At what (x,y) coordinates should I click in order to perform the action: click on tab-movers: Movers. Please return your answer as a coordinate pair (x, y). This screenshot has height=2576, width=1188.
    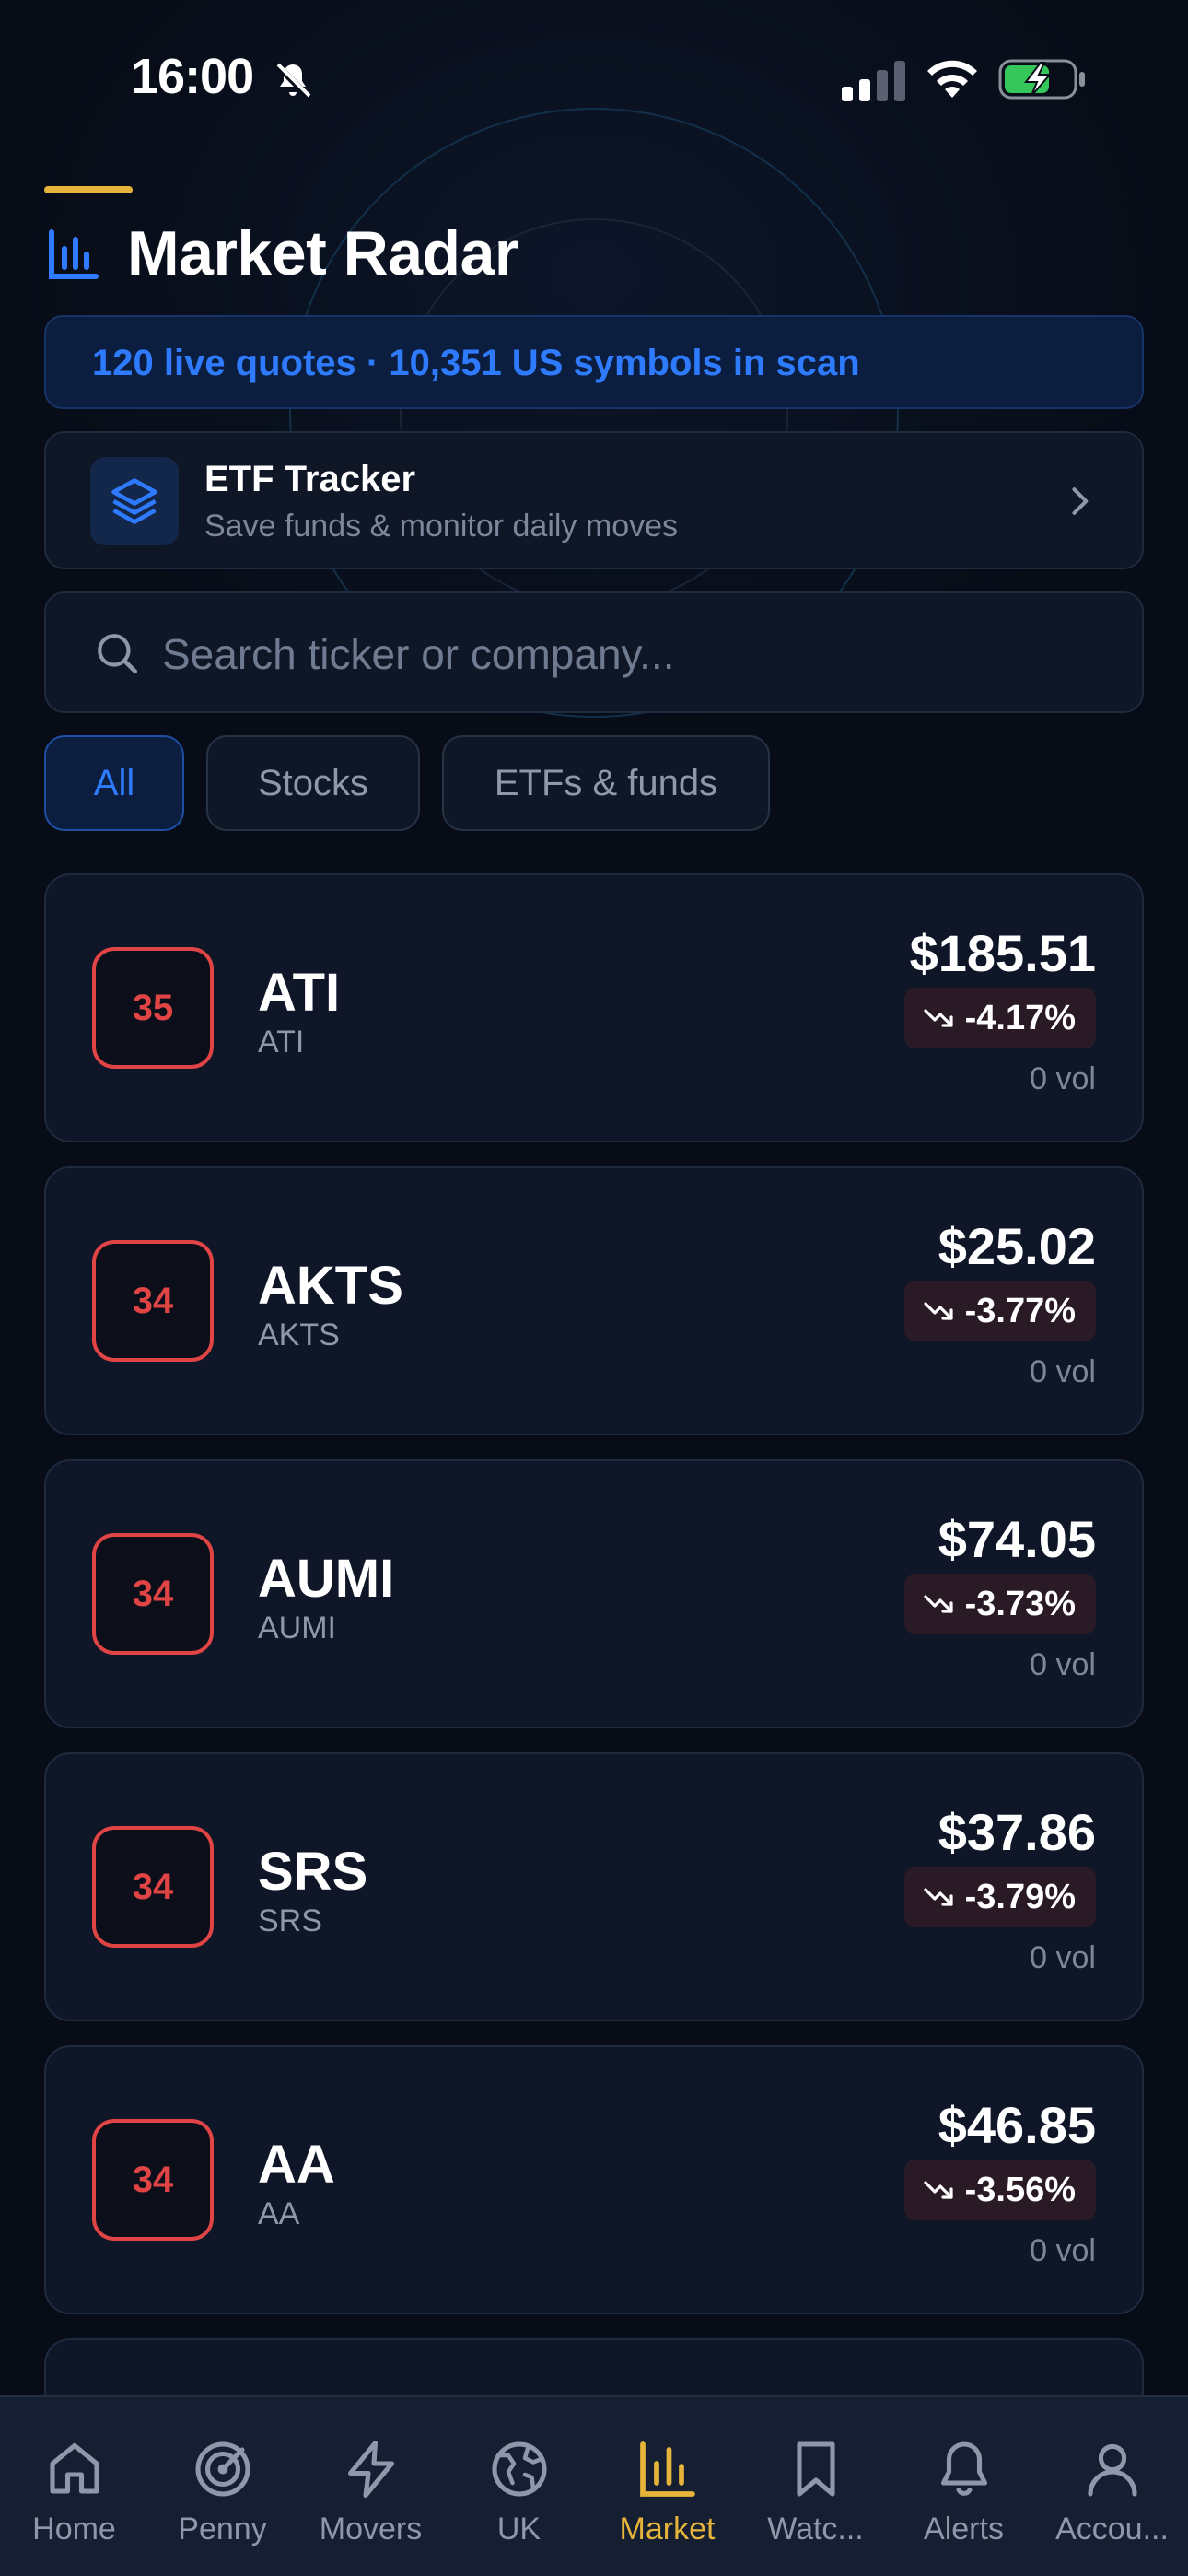
    Looking at the image, I should click on (371, 2486).